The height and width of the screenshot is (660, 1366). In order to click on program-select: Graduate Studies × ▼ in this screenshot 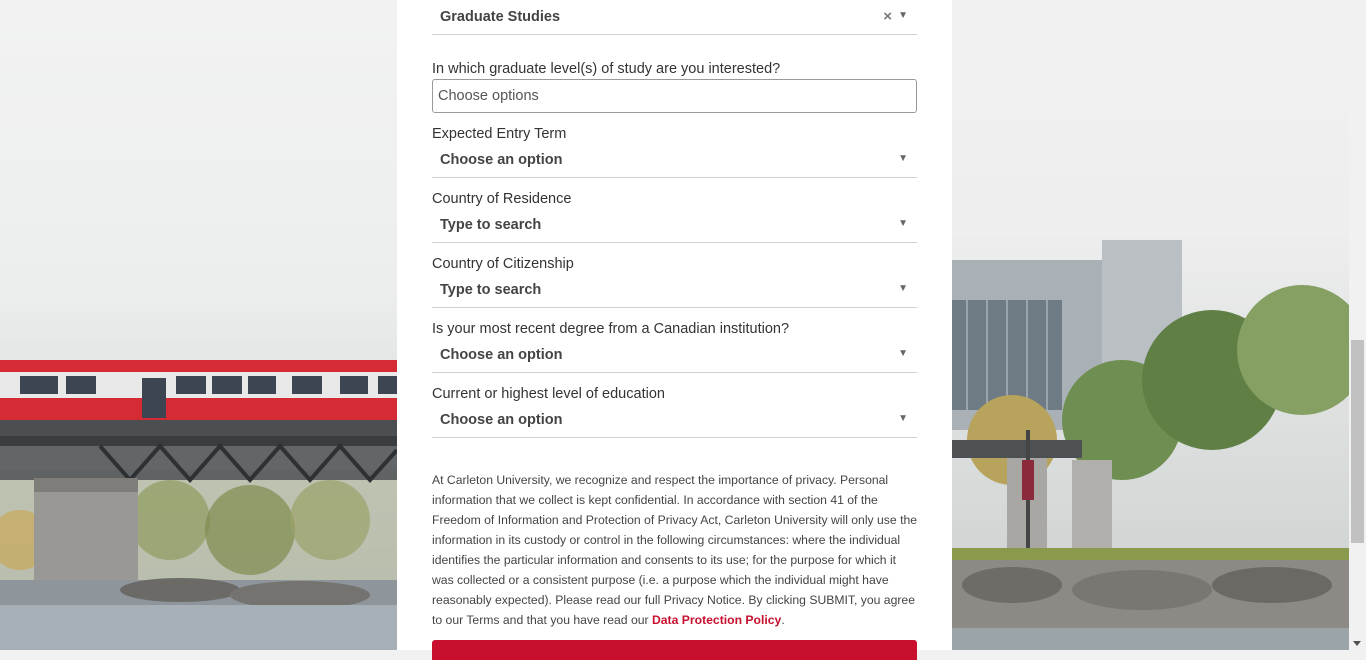, I will do `click(674, 18)`.